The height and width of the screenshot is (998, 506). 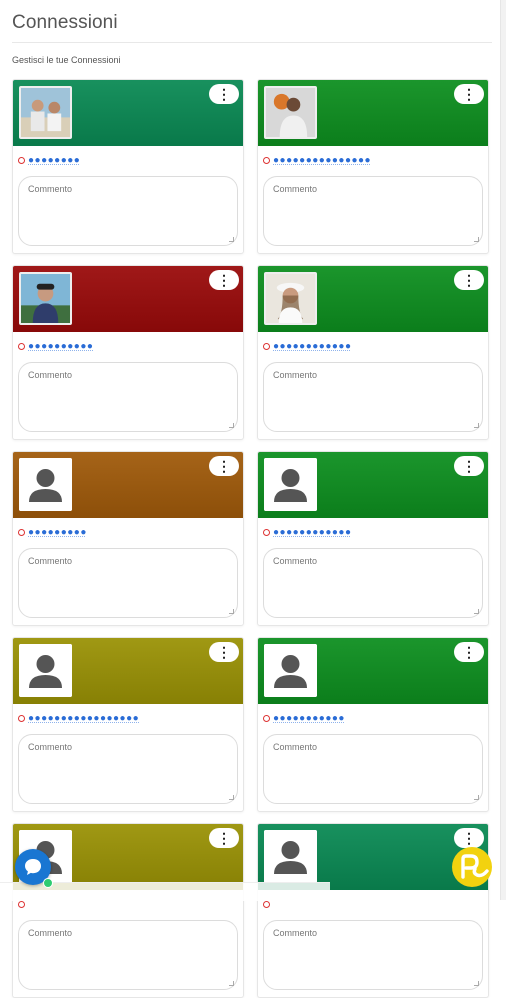 I want to click on online-badge, so click(x=48, y=883).